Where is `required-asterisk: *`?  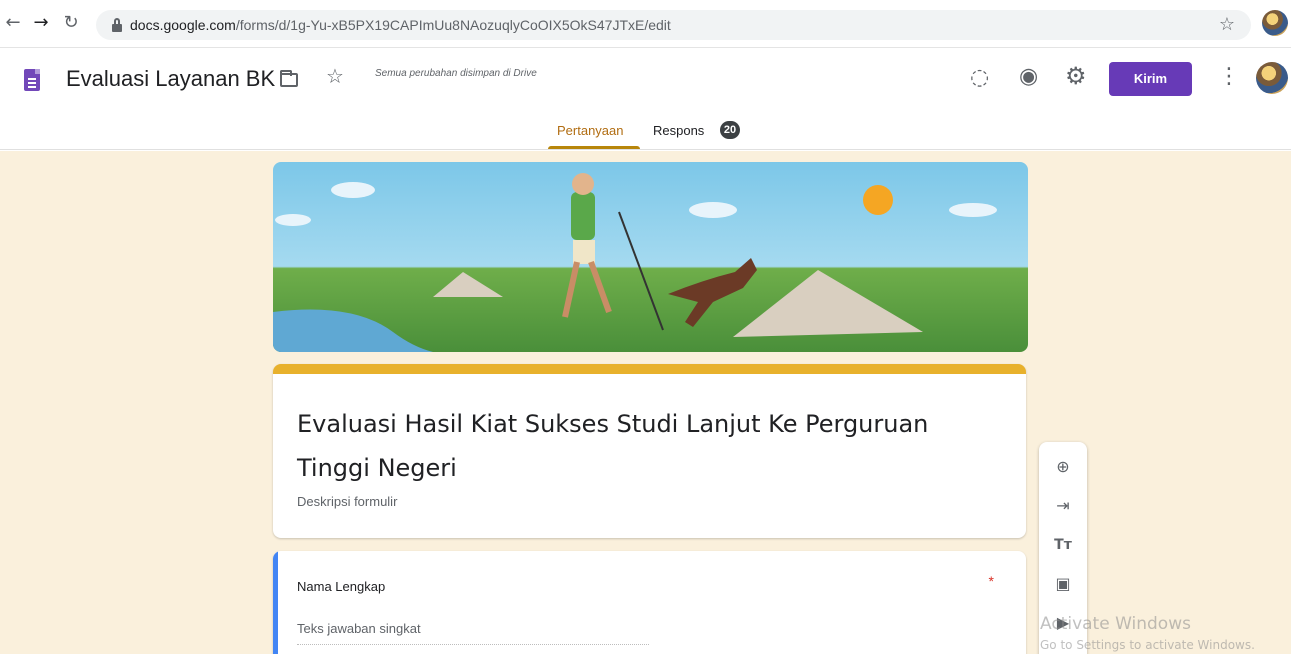
required-asterisk: * is located at coordinates (991, 581).